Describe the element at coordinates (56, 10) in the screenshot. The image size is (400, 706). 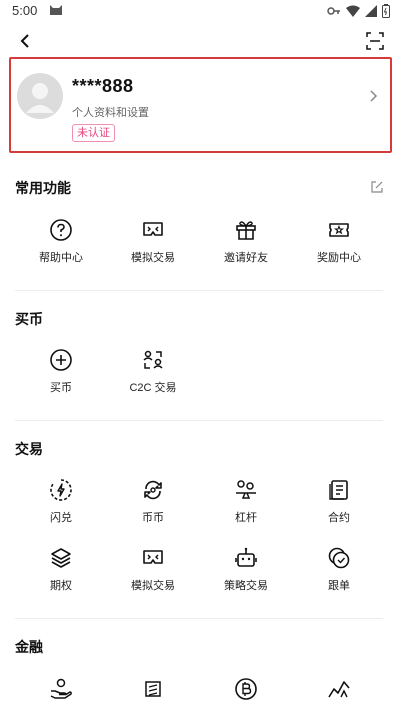
I see `notification-cat-icon` at that location.